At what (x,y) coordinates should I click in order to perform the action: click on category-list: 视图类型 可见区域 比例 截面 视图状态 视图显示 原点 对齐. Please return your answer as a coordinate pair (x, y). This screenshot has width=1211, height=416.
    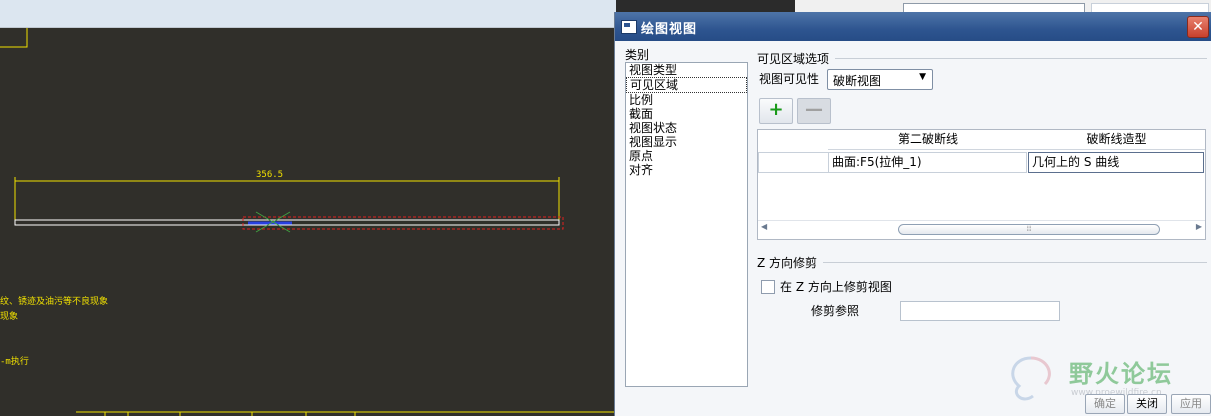
    Looking at the image, I should click on (686, 224).